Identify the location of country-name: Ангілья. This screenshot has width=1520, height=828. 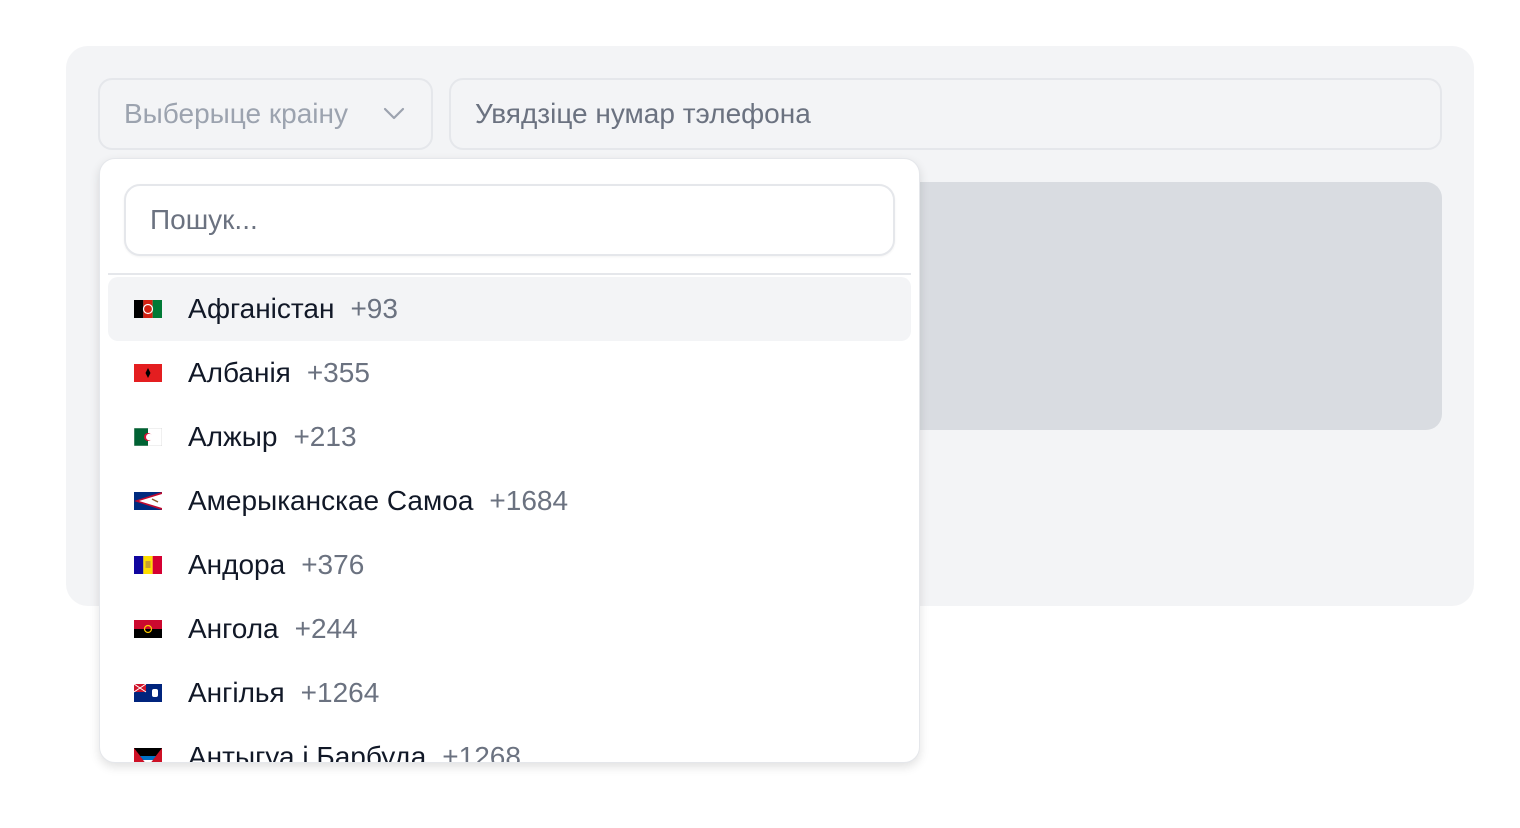
(236, 692).